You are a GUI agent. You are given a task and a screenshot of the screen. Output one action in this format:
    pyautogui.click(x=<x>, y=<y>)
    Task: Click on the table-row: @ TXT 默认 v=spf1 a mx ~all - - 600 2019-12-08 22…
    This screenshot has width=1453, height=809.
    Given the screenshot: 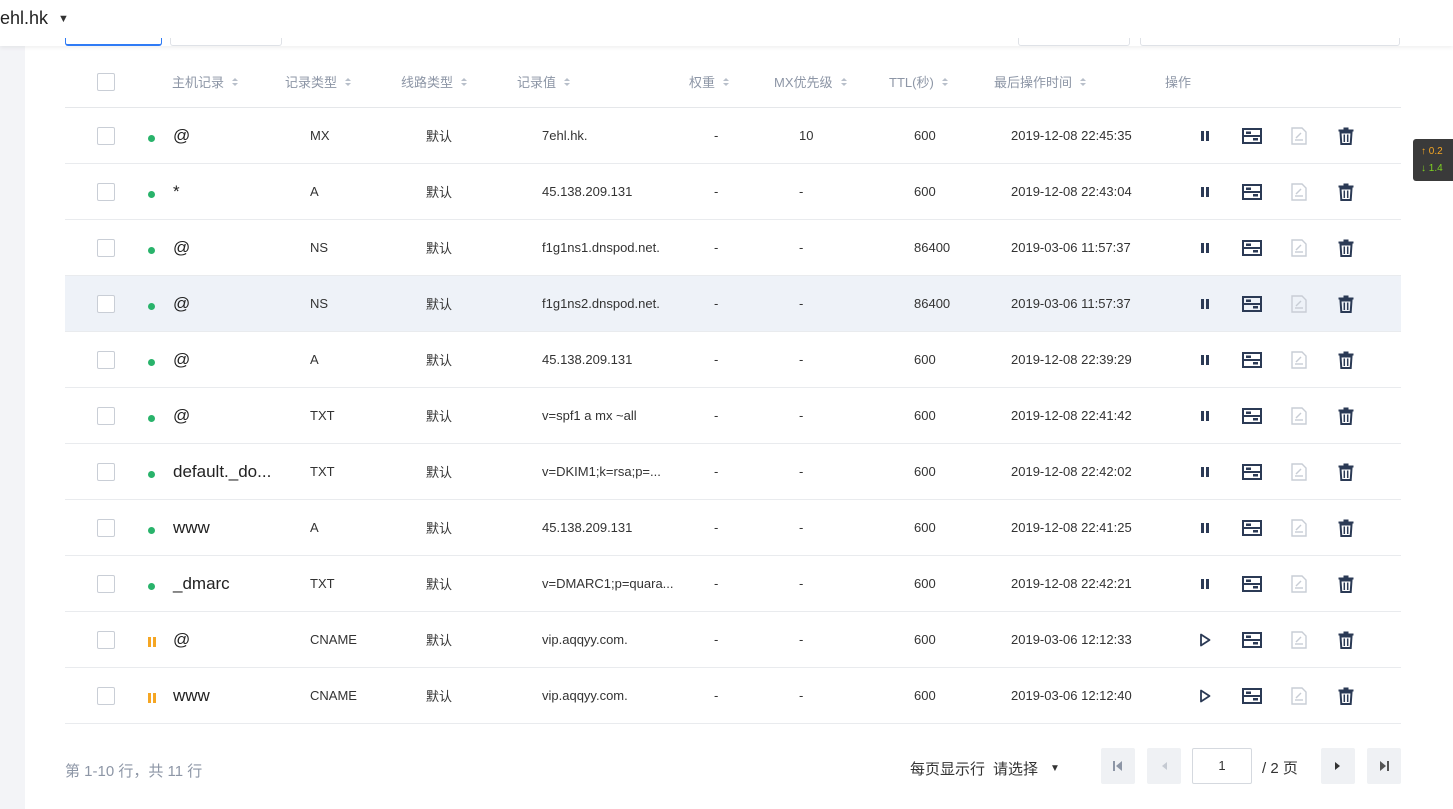 What is the action you would take?
    pyautogui.click(x=733, y=416)
    